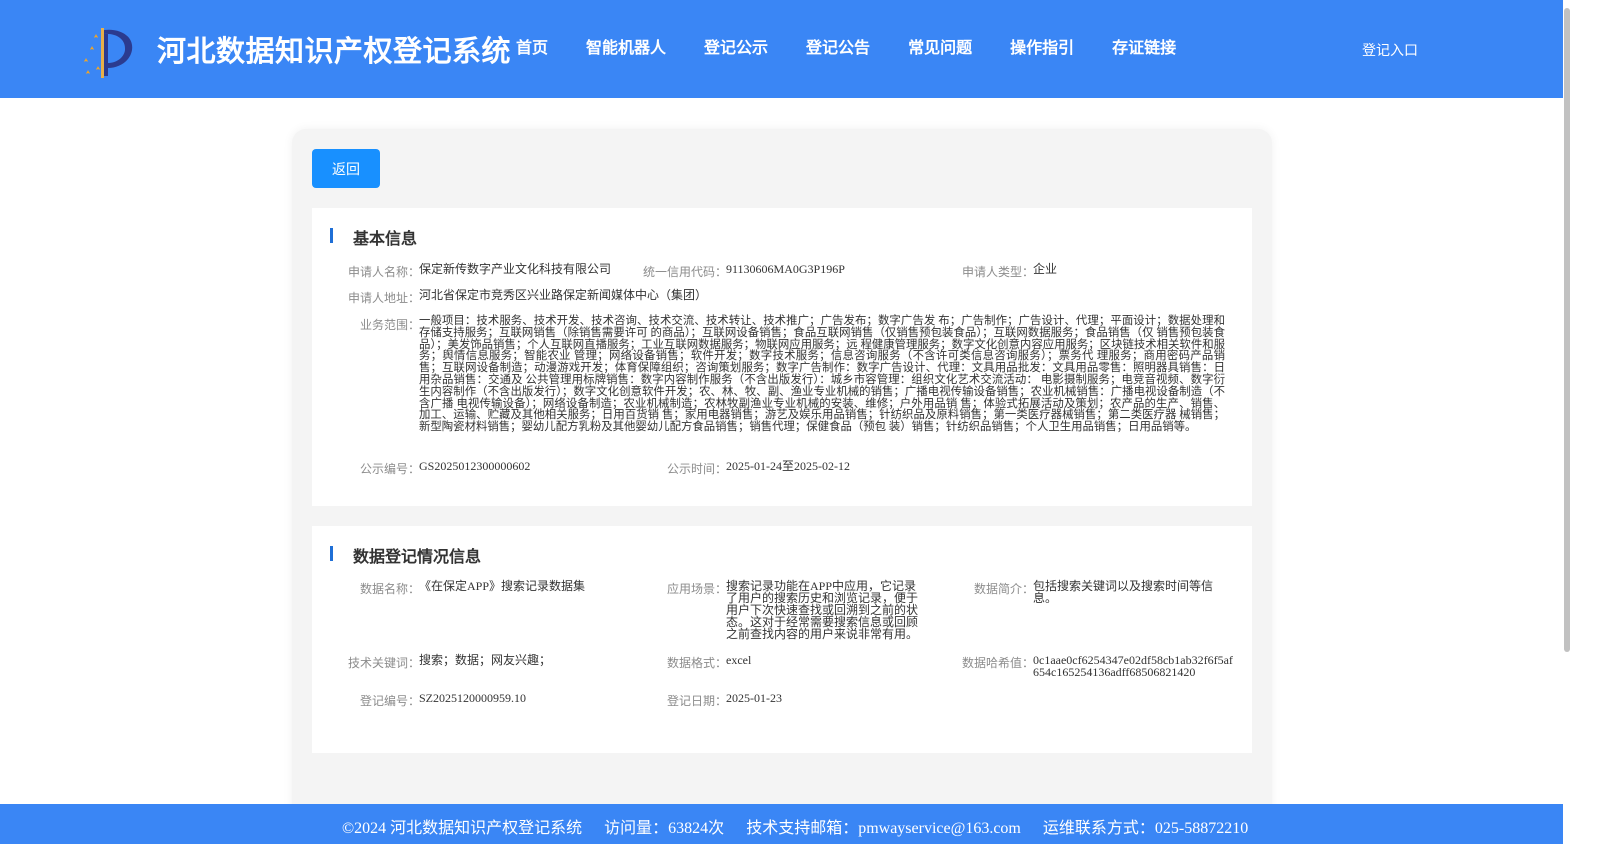 This screenshot has width=1600, height=861. I want to click on main-nav: 首页 智能机器人 登记公示 登记公告 常见问题 操作指引 存证链接, so click(859, 46).